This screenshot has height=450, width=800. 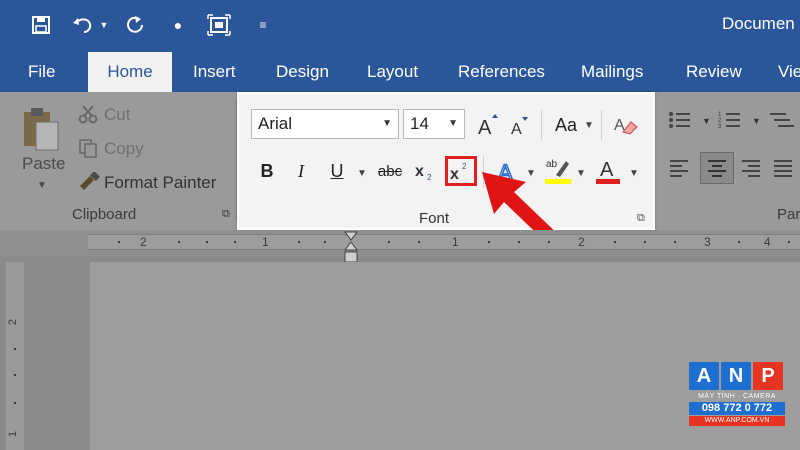 What do you see at coordinates (267, 171) in the screenshot?
I see `bold-button: B` at bounding box center [267, 171].